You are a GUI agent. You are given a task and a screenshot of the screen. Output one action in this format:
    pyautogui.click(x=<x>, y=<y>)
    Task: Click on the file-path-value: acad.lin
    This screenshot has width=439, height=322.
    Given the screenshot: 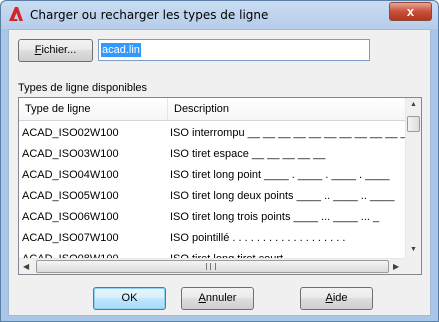 What is the action you would take?
    pyautogui.click(x=121, y=50)
    